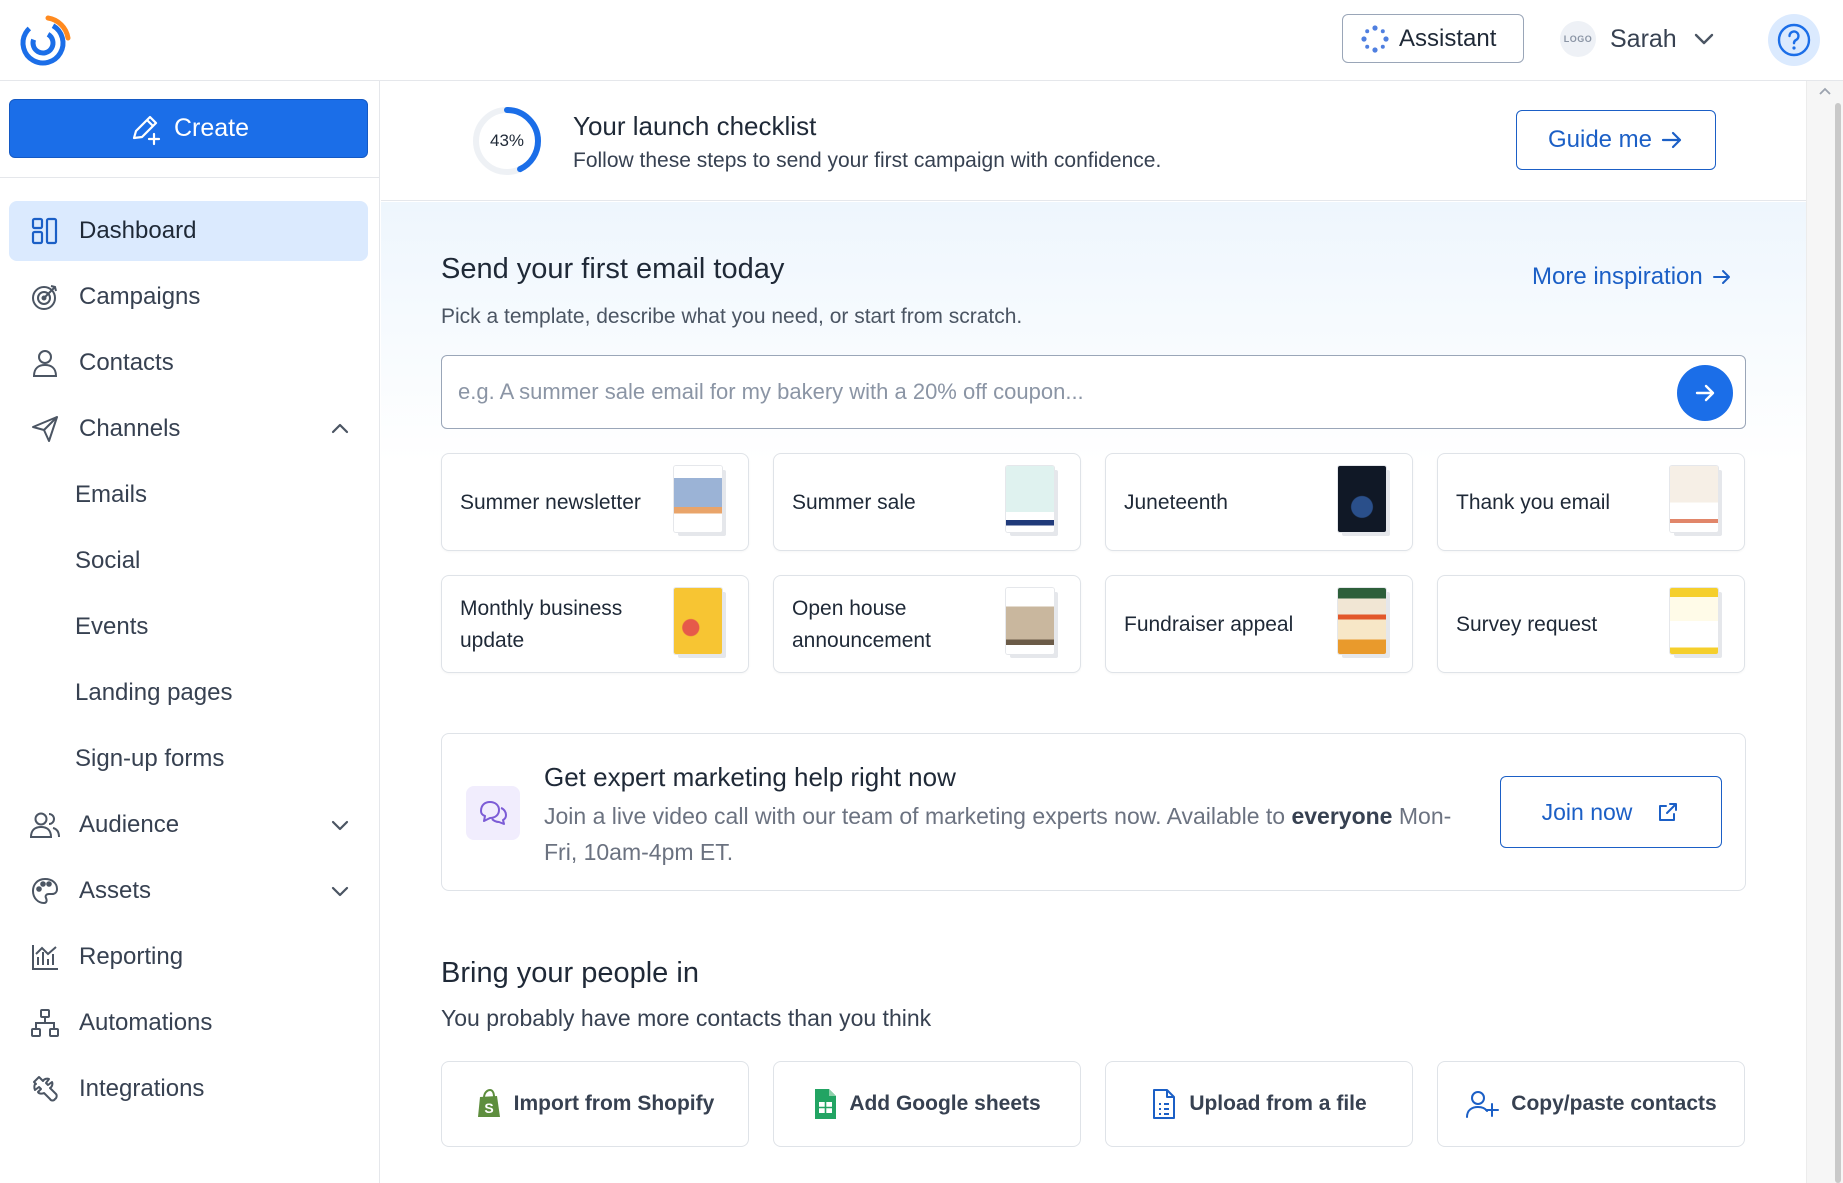 This screenshot has width=1843, height=1183. Describe the element at coordinates (550, 502) in the screenshot. I see `template-label: Summer newsletter` at that location.